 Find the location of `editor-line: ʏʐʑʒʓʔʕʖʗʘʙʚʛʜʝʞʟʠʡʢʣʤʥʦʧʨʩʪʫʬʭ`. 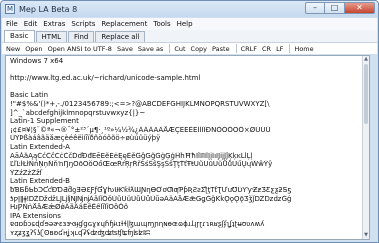

editor-line: ʏʐʑʒʓʔʕʖʗʘʙʚʛʜʝʞʟʠʡʢʣʤʥʦʧʨʩʪʫʬʭ is located at coordinates (80, 232).